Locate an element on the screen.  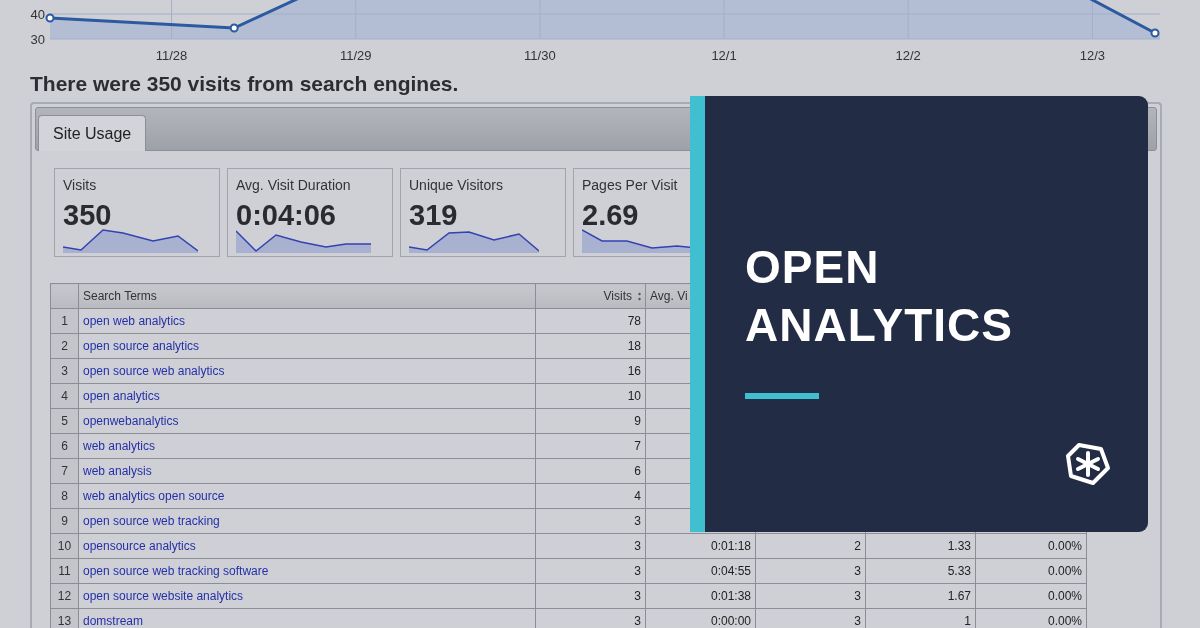
row-number: 3 is located at coordinates (64, 371).